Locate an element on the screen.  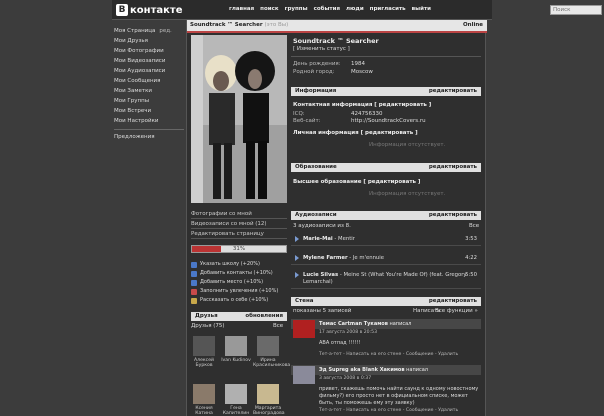
menu-divider is located at coordinates (149, 129).